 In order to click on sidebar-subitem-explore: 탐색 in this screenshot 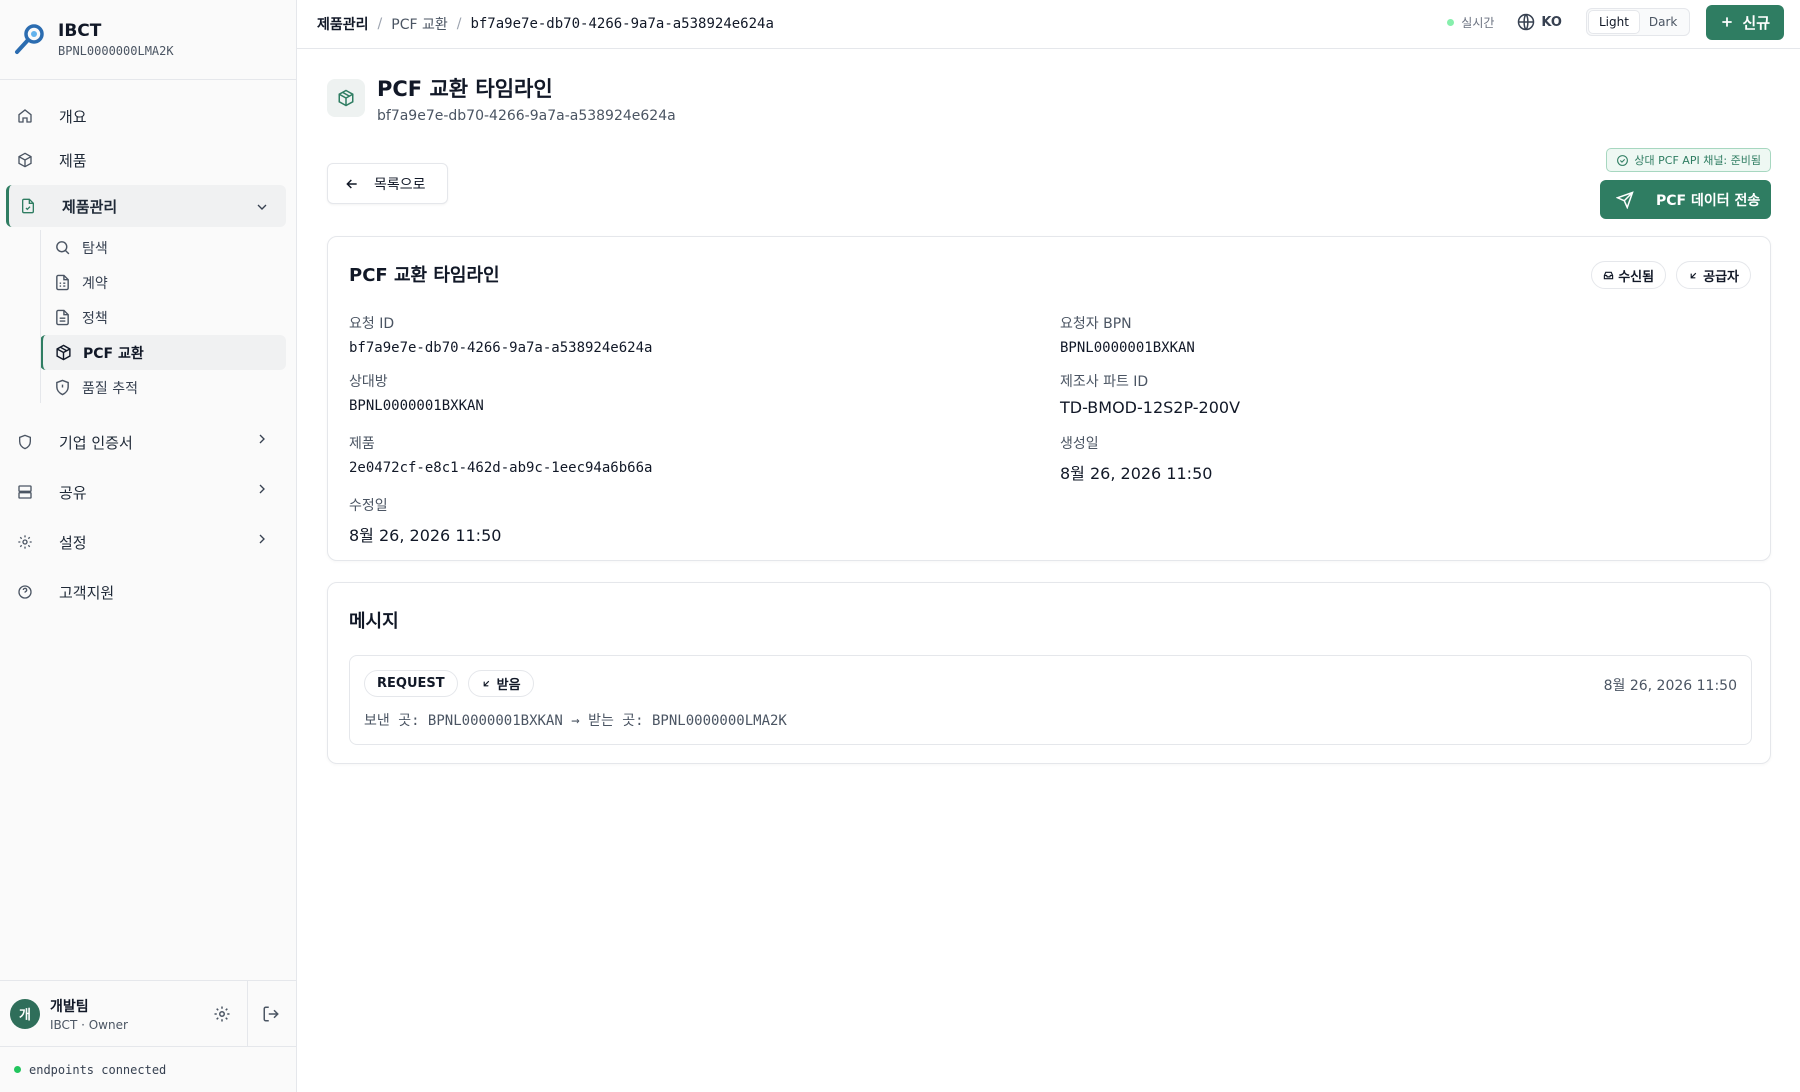, I will do `click(164, 247)`.